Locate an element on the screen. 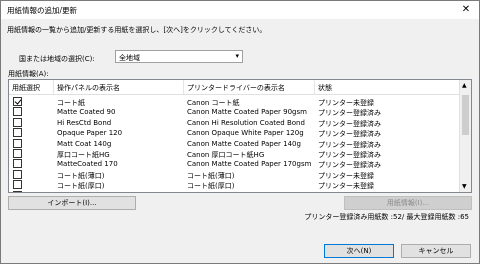  table-row: 厚口コート紙HG Canon 厚口コート紙HG プリンター登録済み is located at coordinates (235, 154).